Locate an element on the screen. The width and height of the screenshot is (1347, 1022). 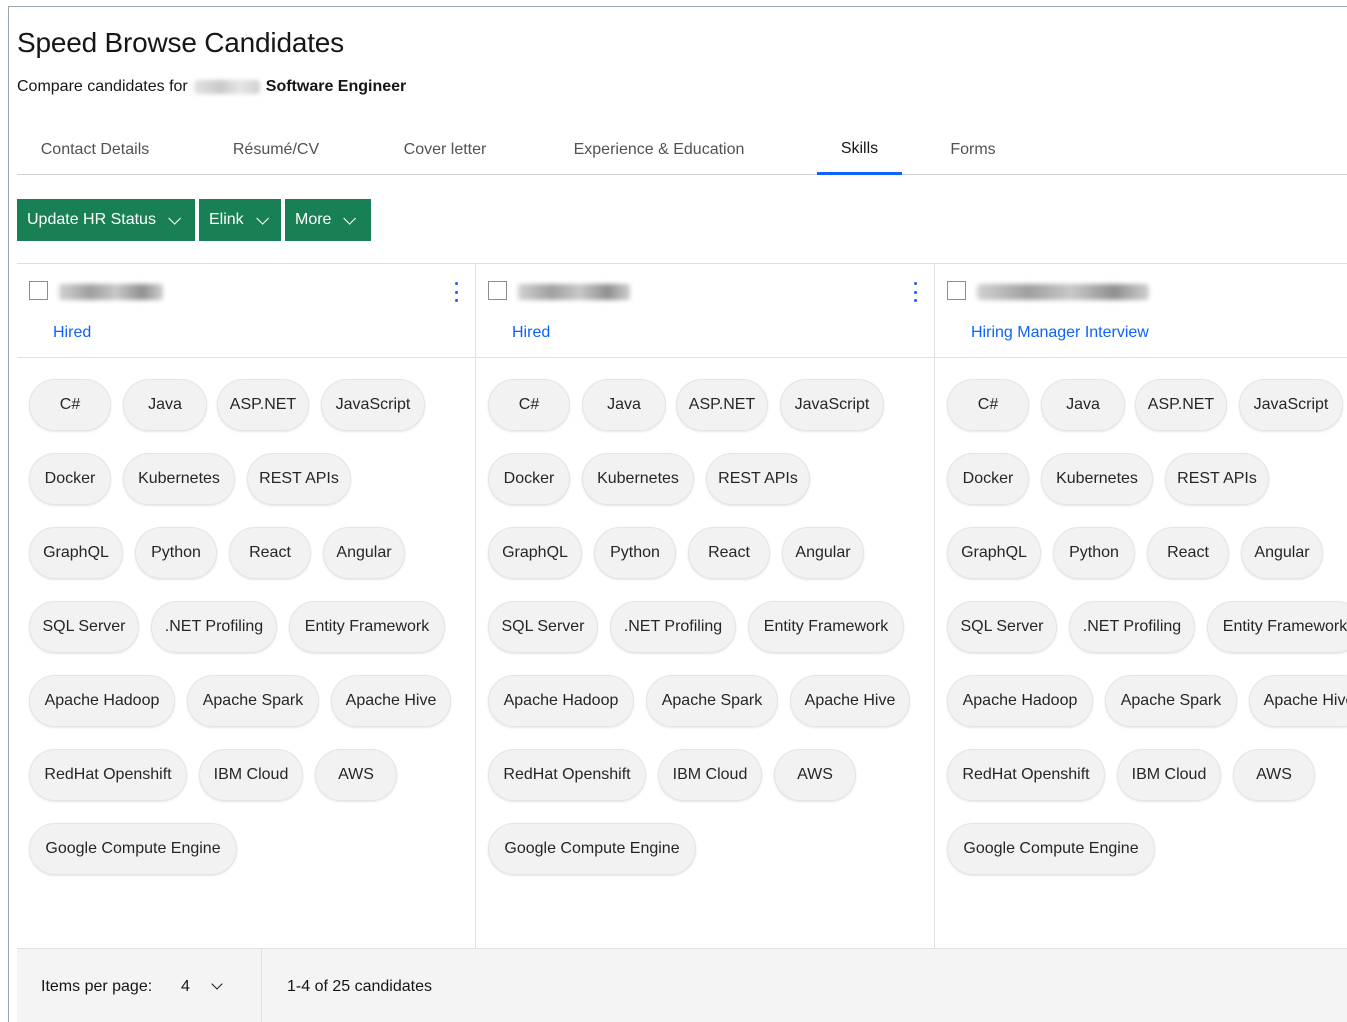
more-button: More is located at coordinates (328, 220).